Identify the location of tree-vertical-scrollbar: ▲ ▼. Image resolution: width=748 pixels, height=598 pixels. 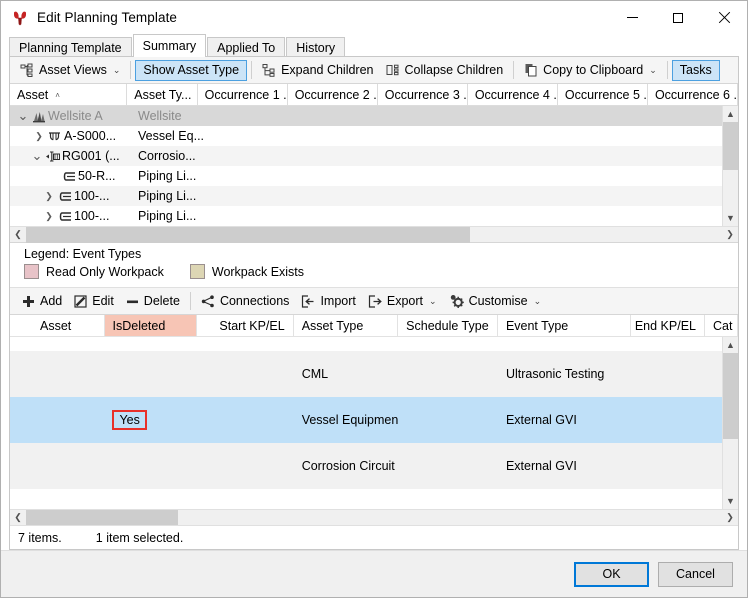
(730, 166).